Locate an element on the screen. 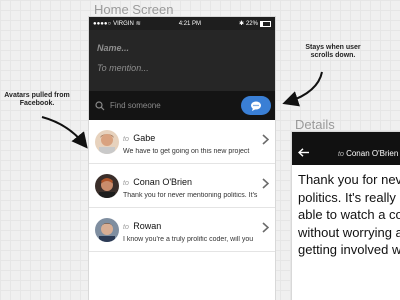 This screenshot has height=300, width=400. details-title: to Conan O'Brien is located at coordinates (368, 153).